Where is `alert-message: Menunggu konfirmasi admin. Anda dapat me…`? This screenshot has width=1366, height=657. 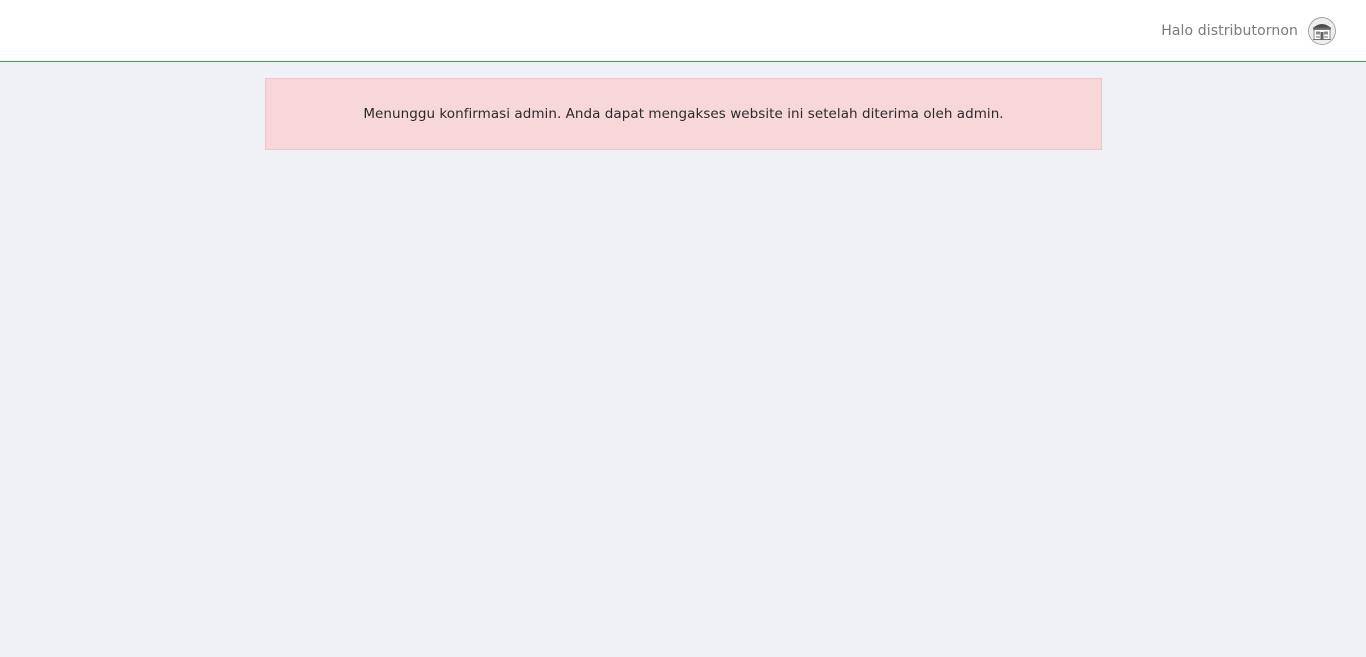 alert-message: Menunggu konfirmasi admin. Anda dapat me… is located at coordinates (683, 114).